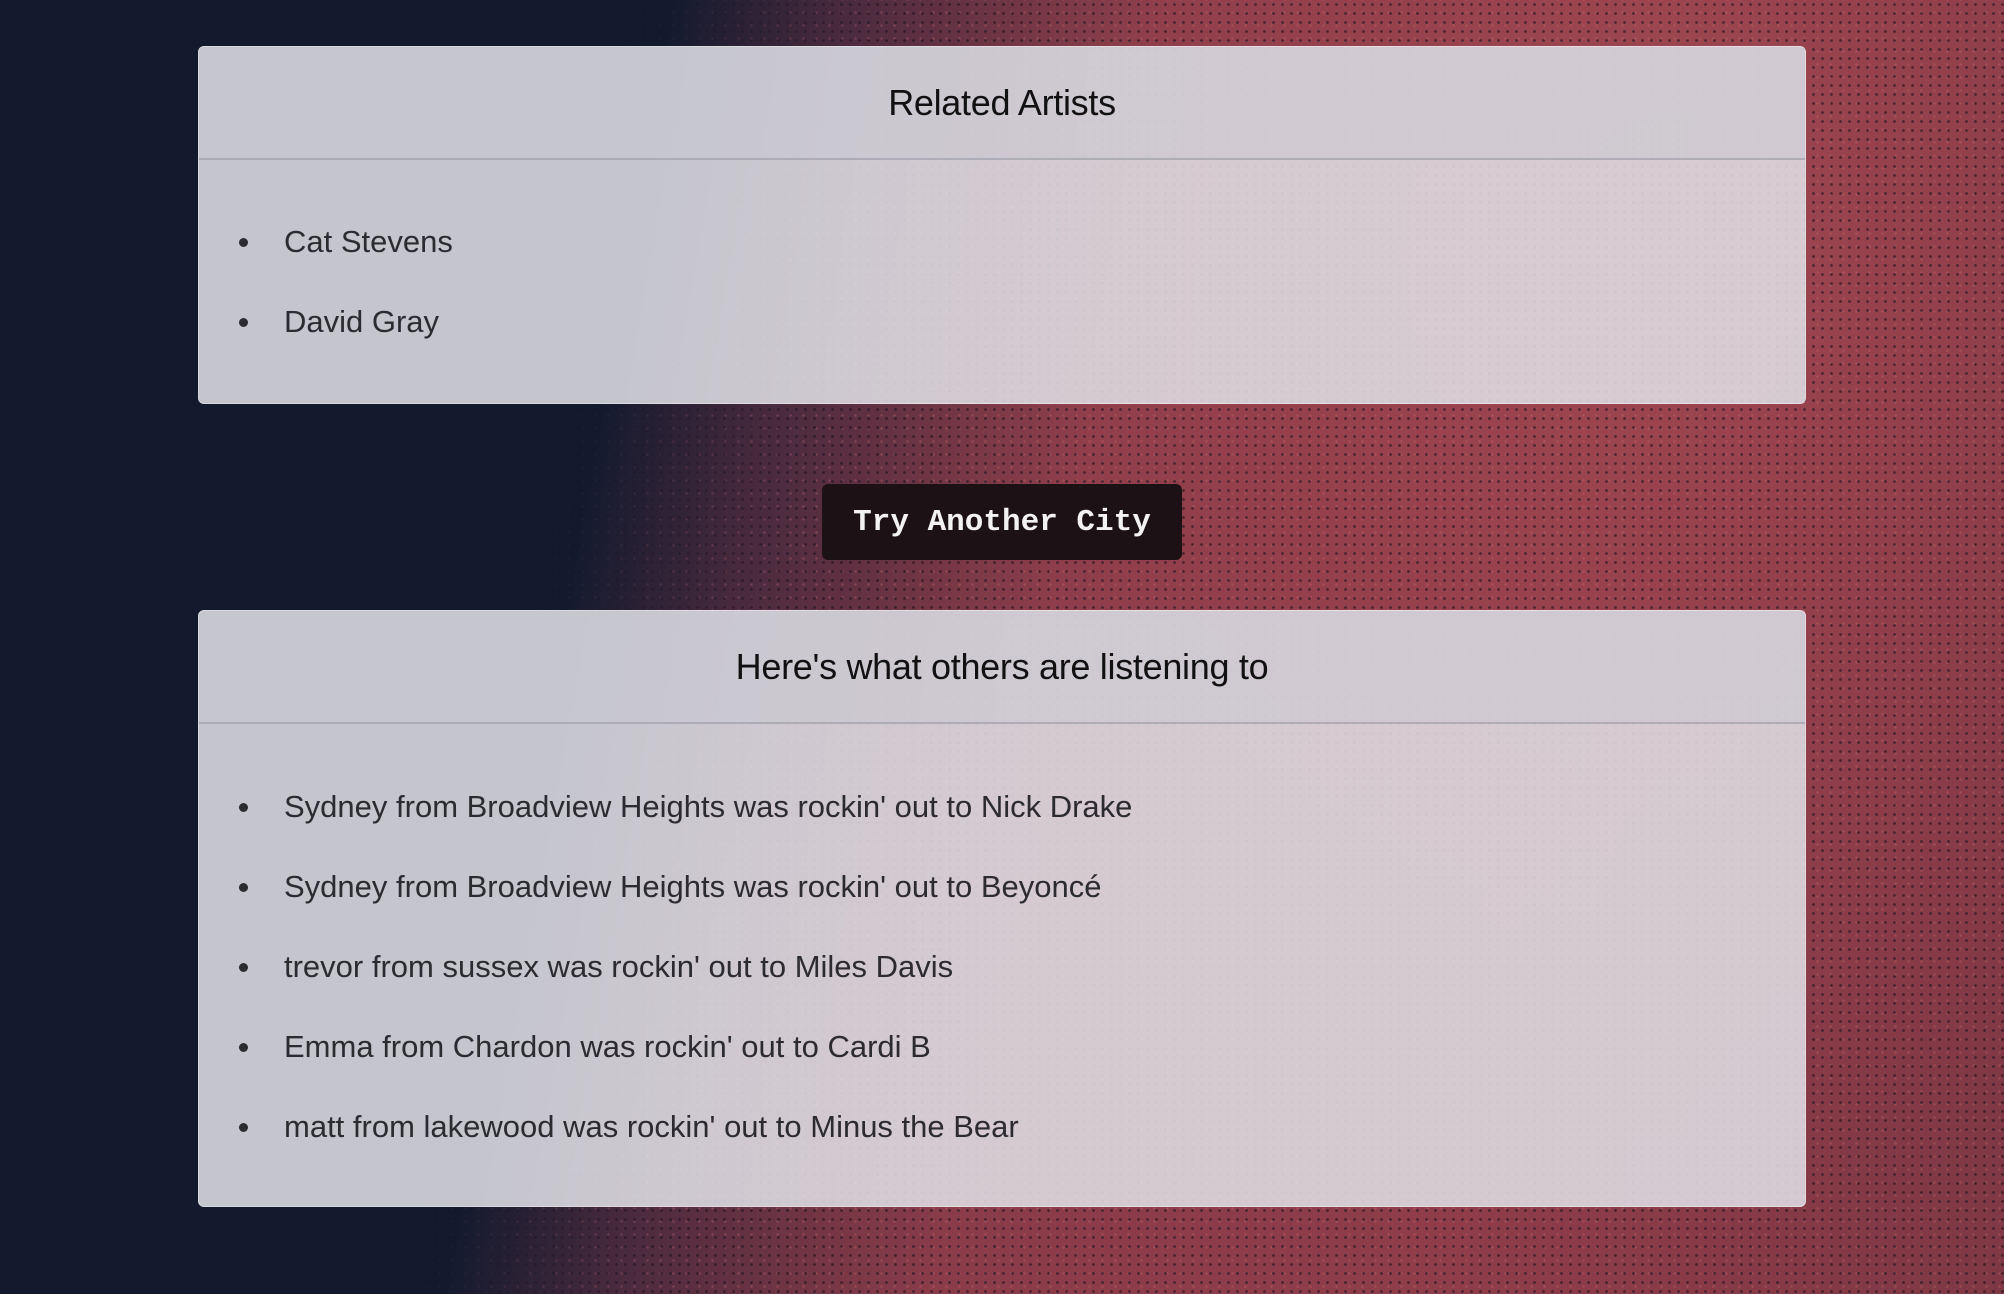  I want to click on others-listening-title: Here's what others are listening to, so click(1002, 666).